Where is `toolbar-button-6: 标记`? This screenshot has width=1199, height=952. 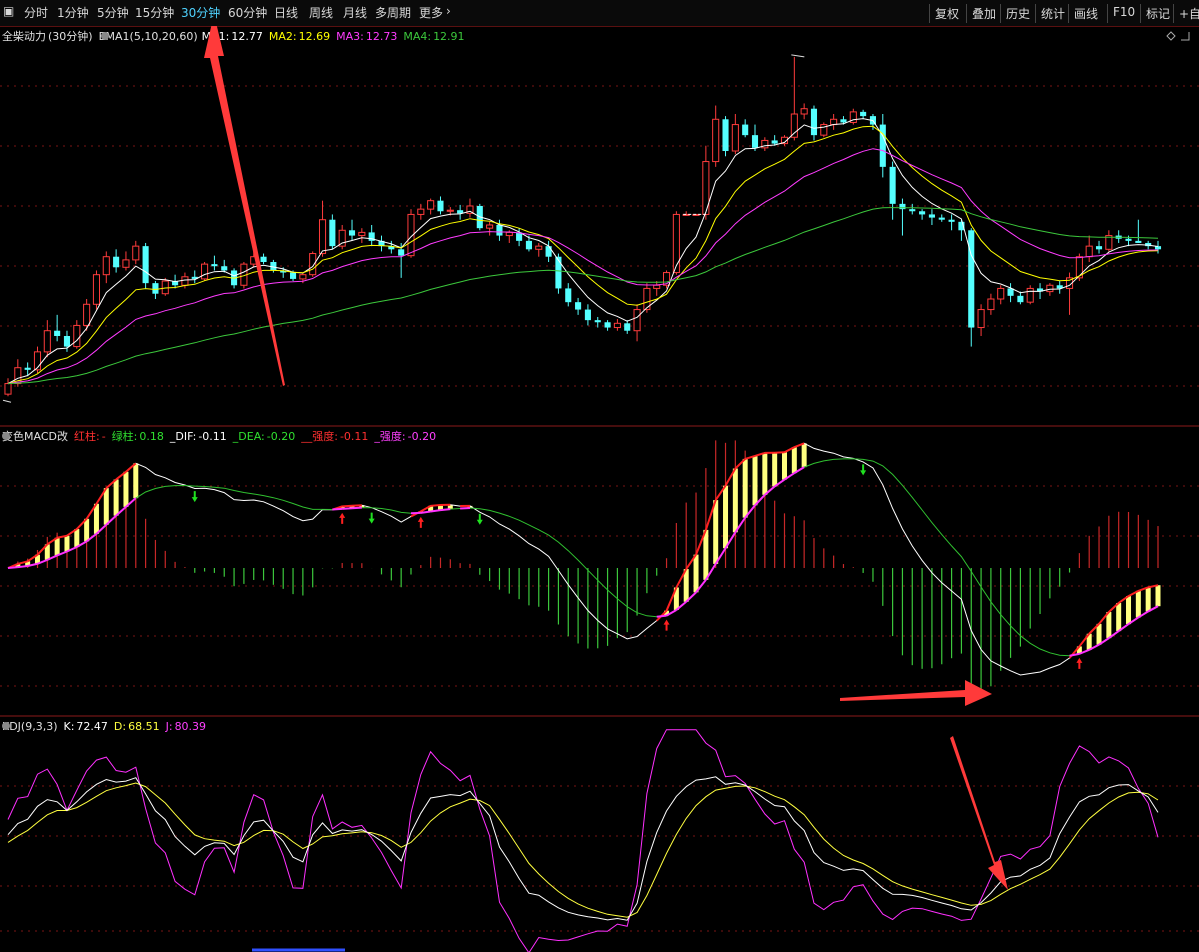
toolbar-button-6: 标记 is located at coordinates (1157, 13).